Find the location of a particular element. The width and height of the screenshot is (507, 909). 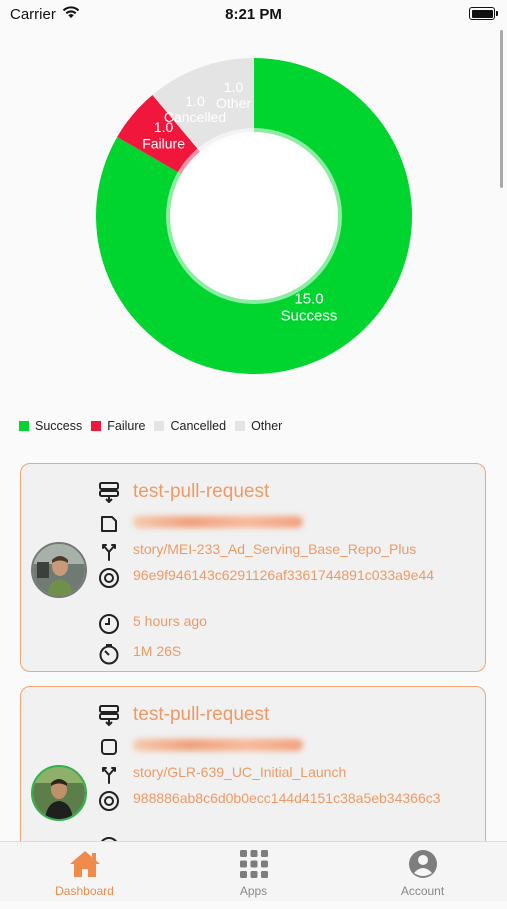

triggered-row: 5 hours ago is located at coordinates (285, 624).